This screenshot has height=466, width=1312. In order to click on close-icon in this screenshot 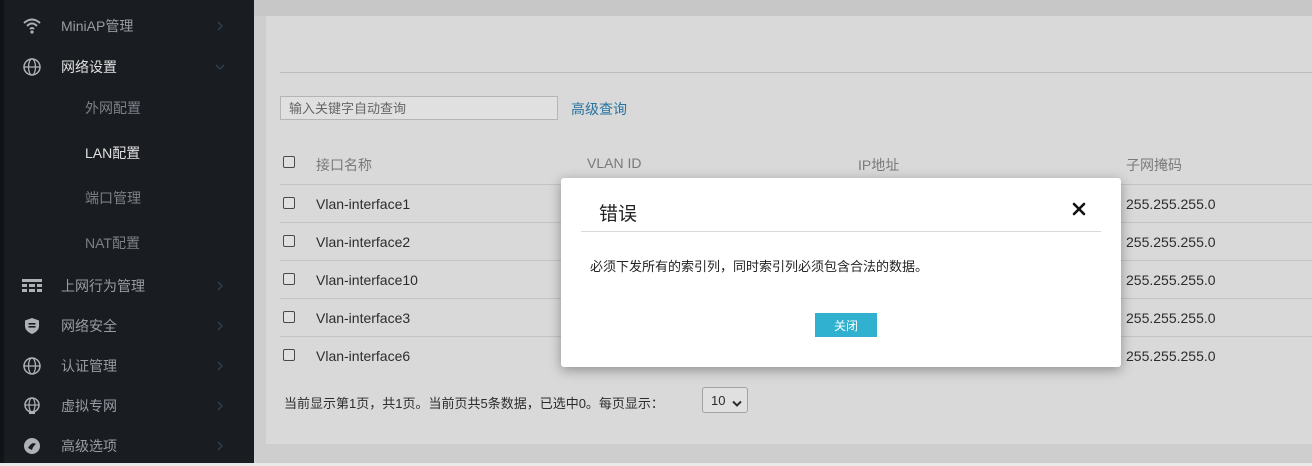, I will do `click(1079, 209)`.